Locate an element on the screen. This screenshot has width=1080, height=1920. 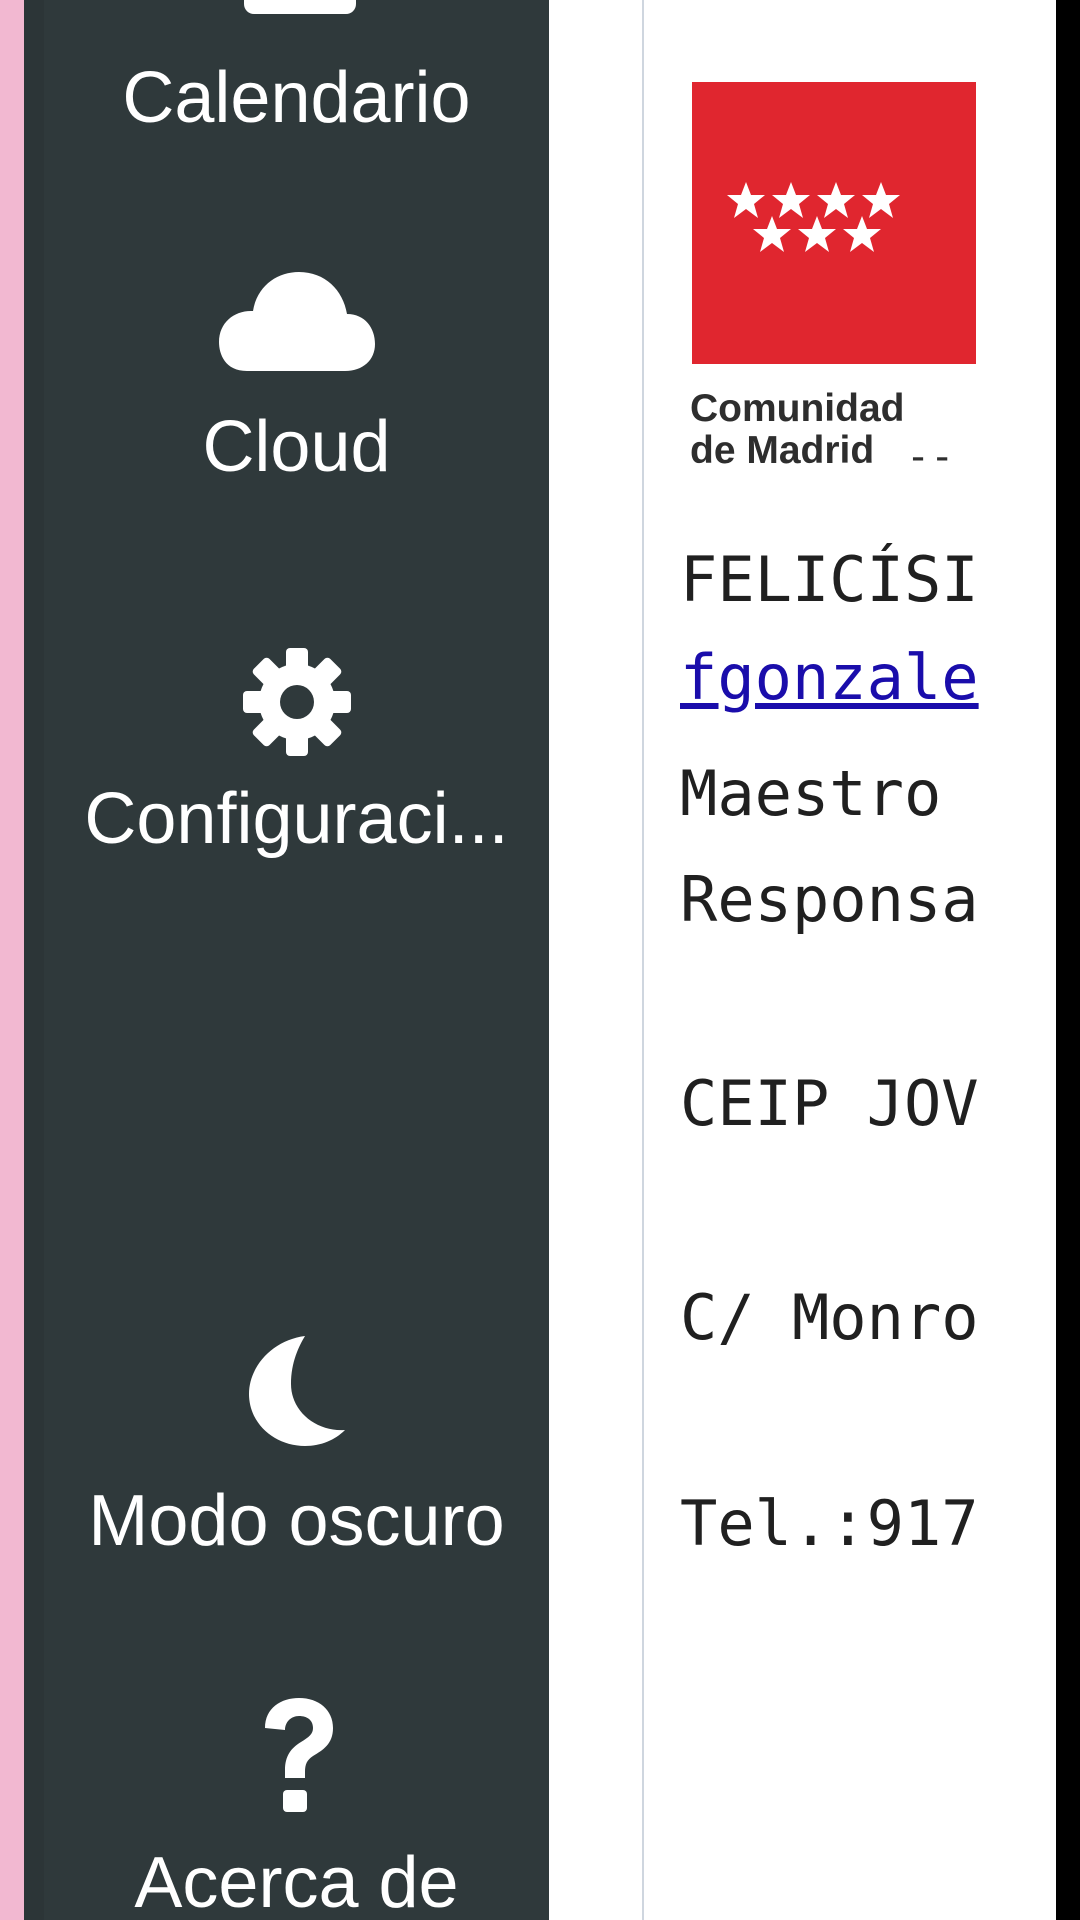
sidebar-item-cloud: Cloud is located at coordinates (296, 391).